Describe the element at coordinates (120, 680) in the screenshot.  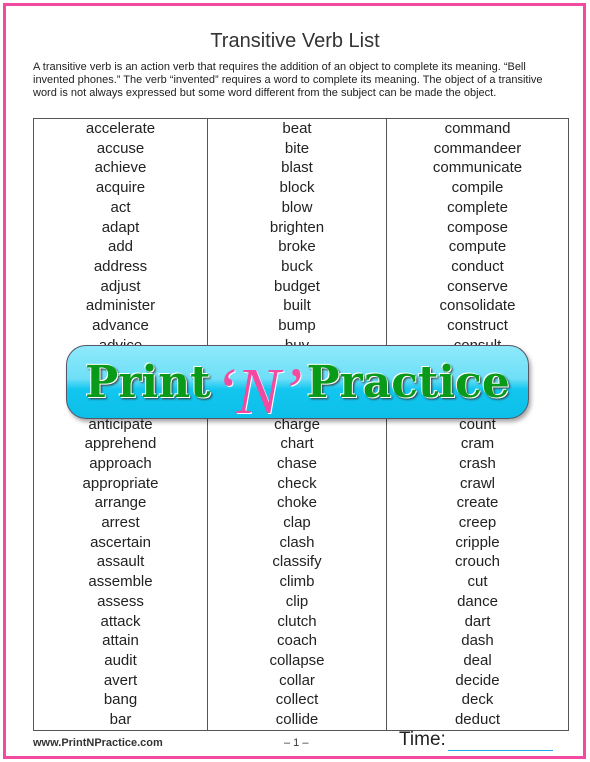
I see `verb-cell: avert` at that location.